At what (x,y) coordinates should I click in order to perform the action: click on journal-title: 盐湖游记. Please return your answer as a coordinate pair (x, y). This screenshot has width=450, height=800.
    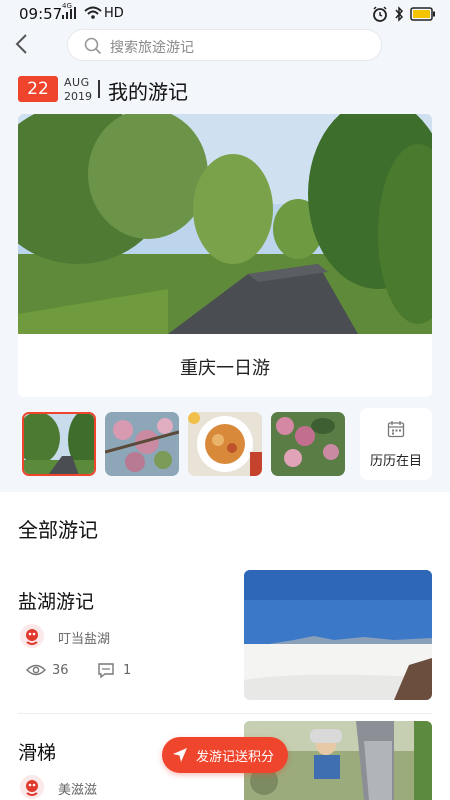
    Looking at the image, I should click on (56, 600).